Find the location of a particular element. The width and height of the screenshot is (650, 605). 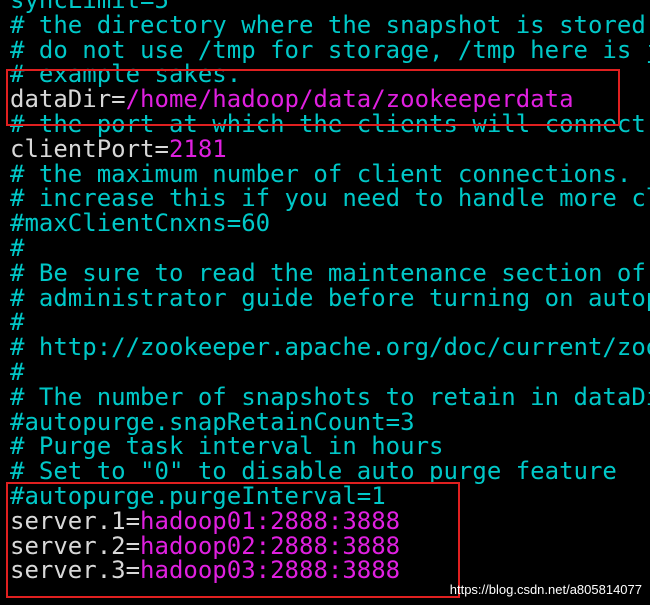

config-key: server.2= is located at coordinates (75, 545).